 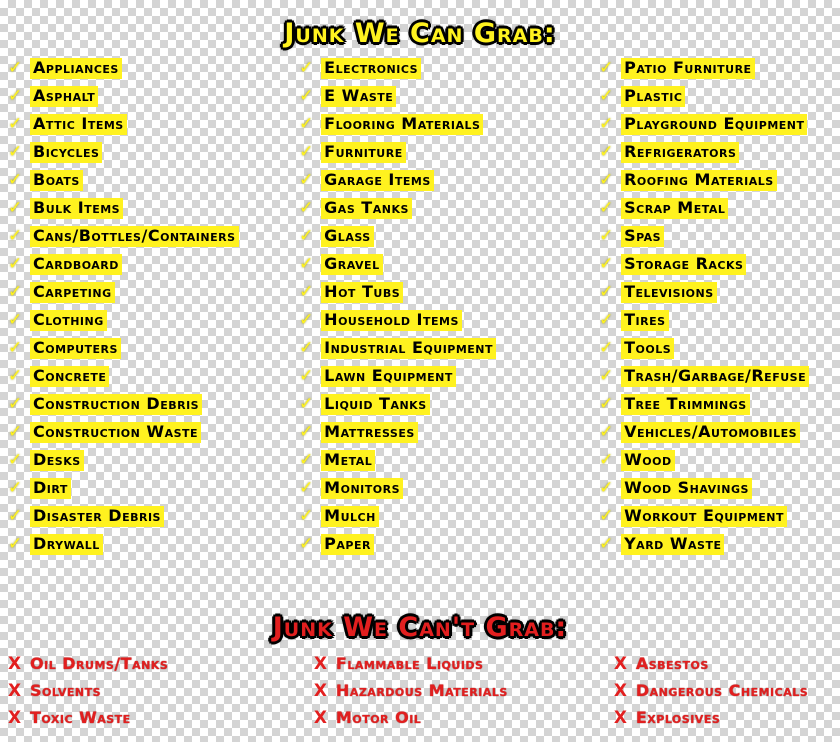 I want to click on list-item: ✓ Construction Debris, so click(x=150, y=408).